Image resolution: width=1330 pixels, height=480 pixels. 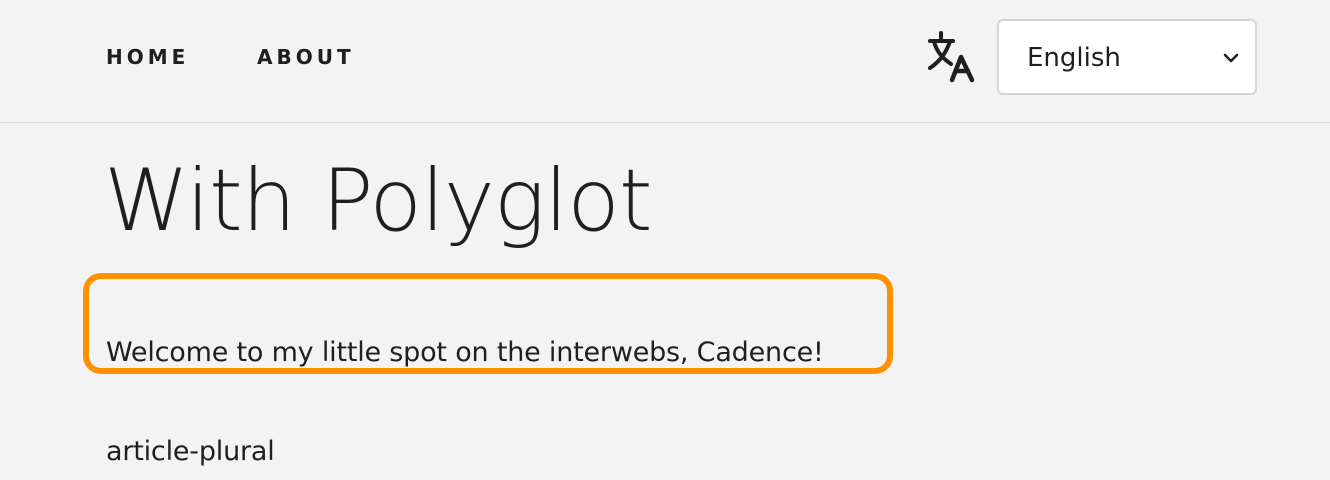 I want to click on chevron-down-icon, so click(x=1231, y=58).